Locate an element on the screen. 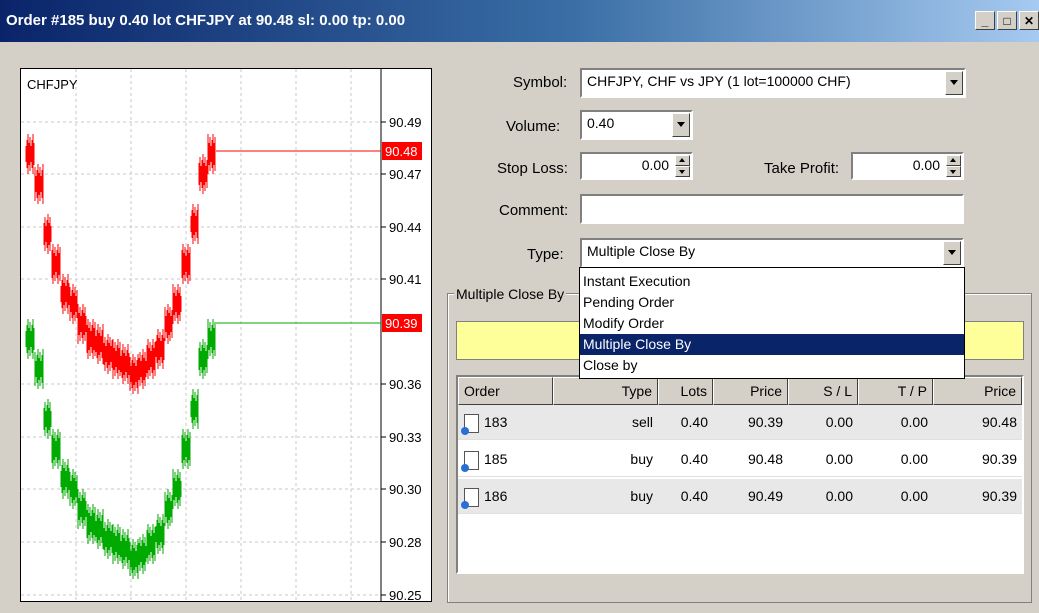 Image resolution: width=1039 pixels, height=613 pixels. take-profit-value: 0.00 is located at coordinates (926, 165).